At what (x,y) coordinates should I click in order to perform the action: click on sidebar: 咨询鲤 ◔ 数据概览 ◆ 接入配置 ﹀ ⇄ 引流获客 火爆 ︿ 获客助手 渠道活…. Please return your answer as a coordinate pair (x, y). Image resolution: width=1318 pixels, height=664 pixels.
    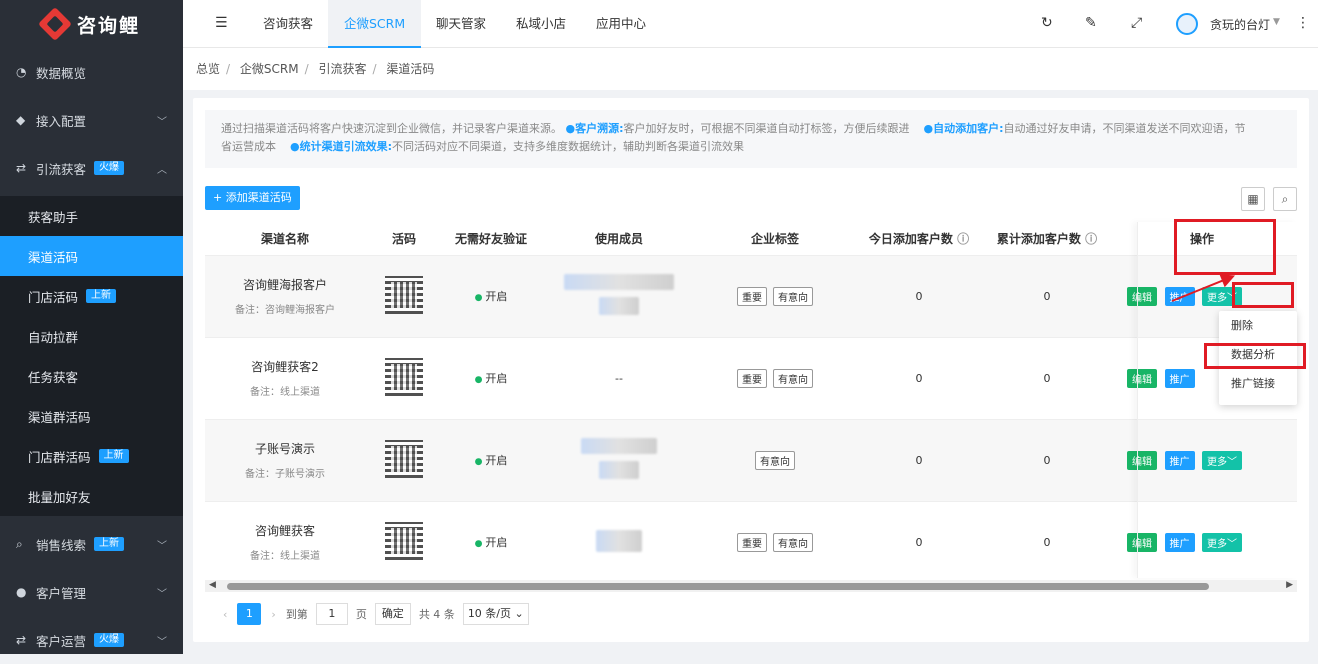
    Looking at the image, I should click on (91, 327).